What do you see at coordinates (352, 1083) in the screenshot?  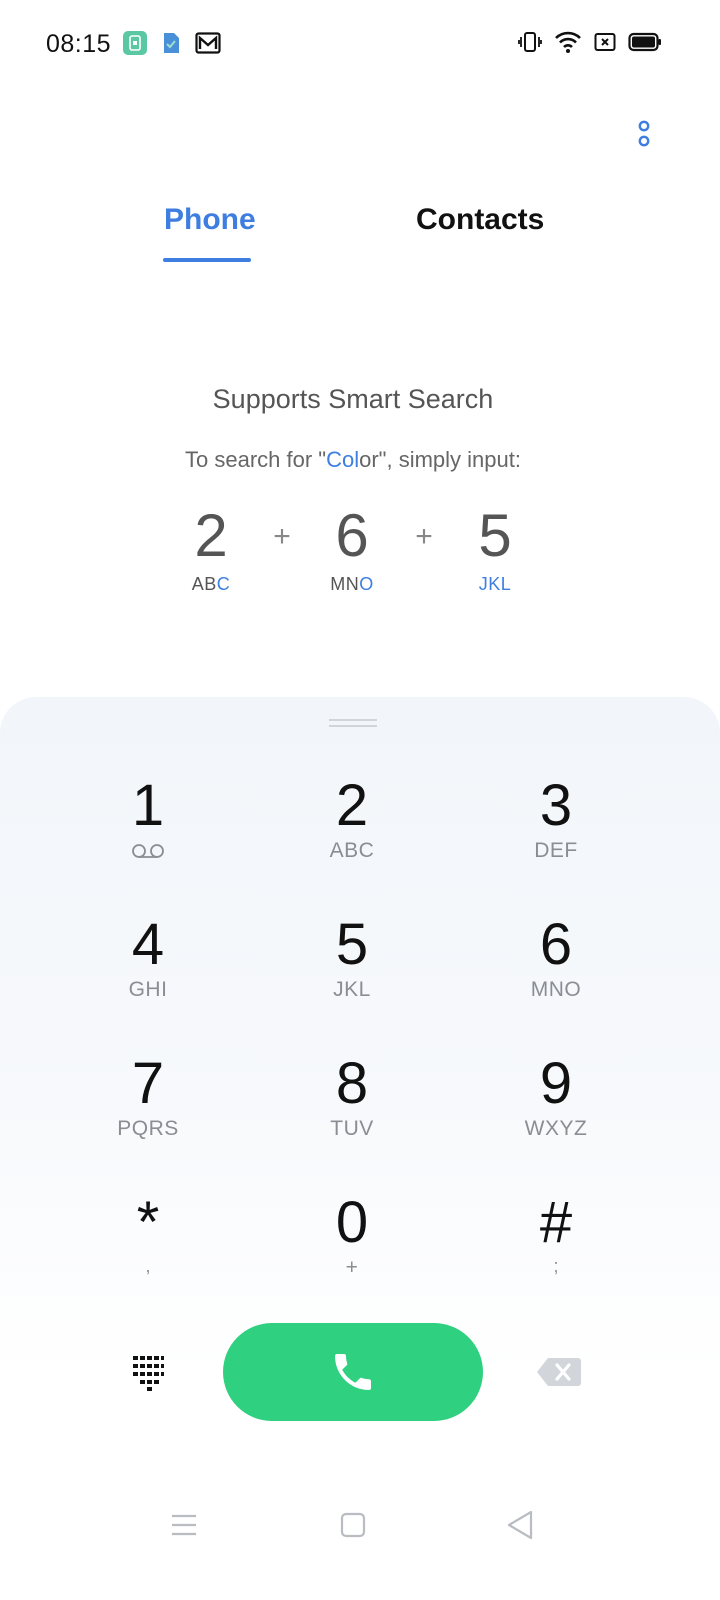 I see `key-digit: 8` at bounding box center [352, 1083].